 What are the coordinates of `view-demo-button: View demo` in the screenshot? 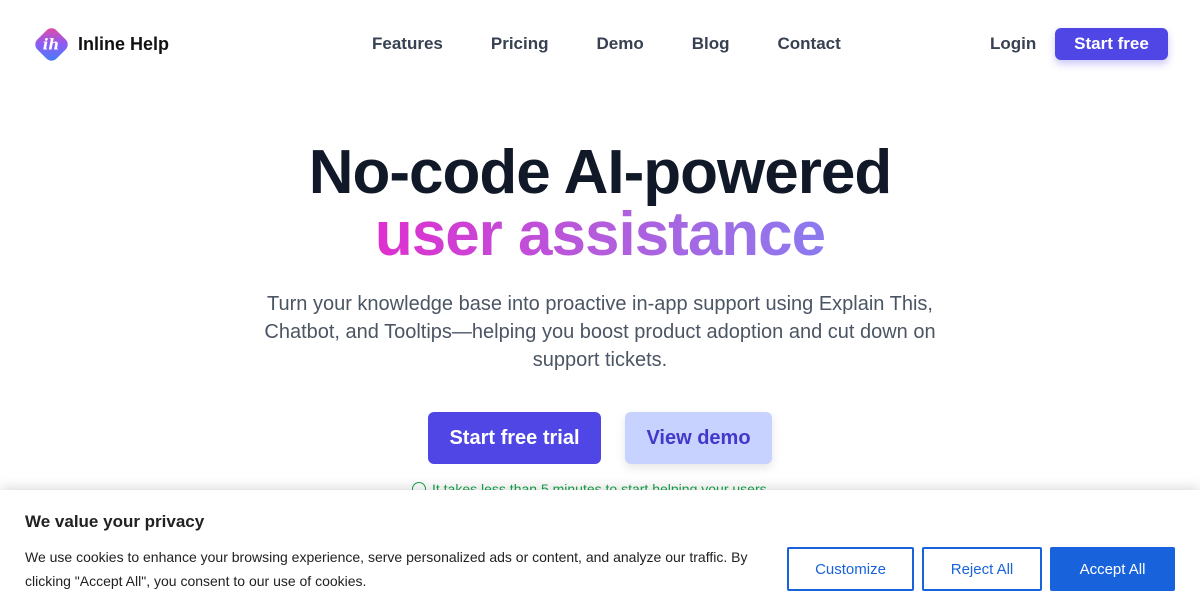 It's located at (698, 438).